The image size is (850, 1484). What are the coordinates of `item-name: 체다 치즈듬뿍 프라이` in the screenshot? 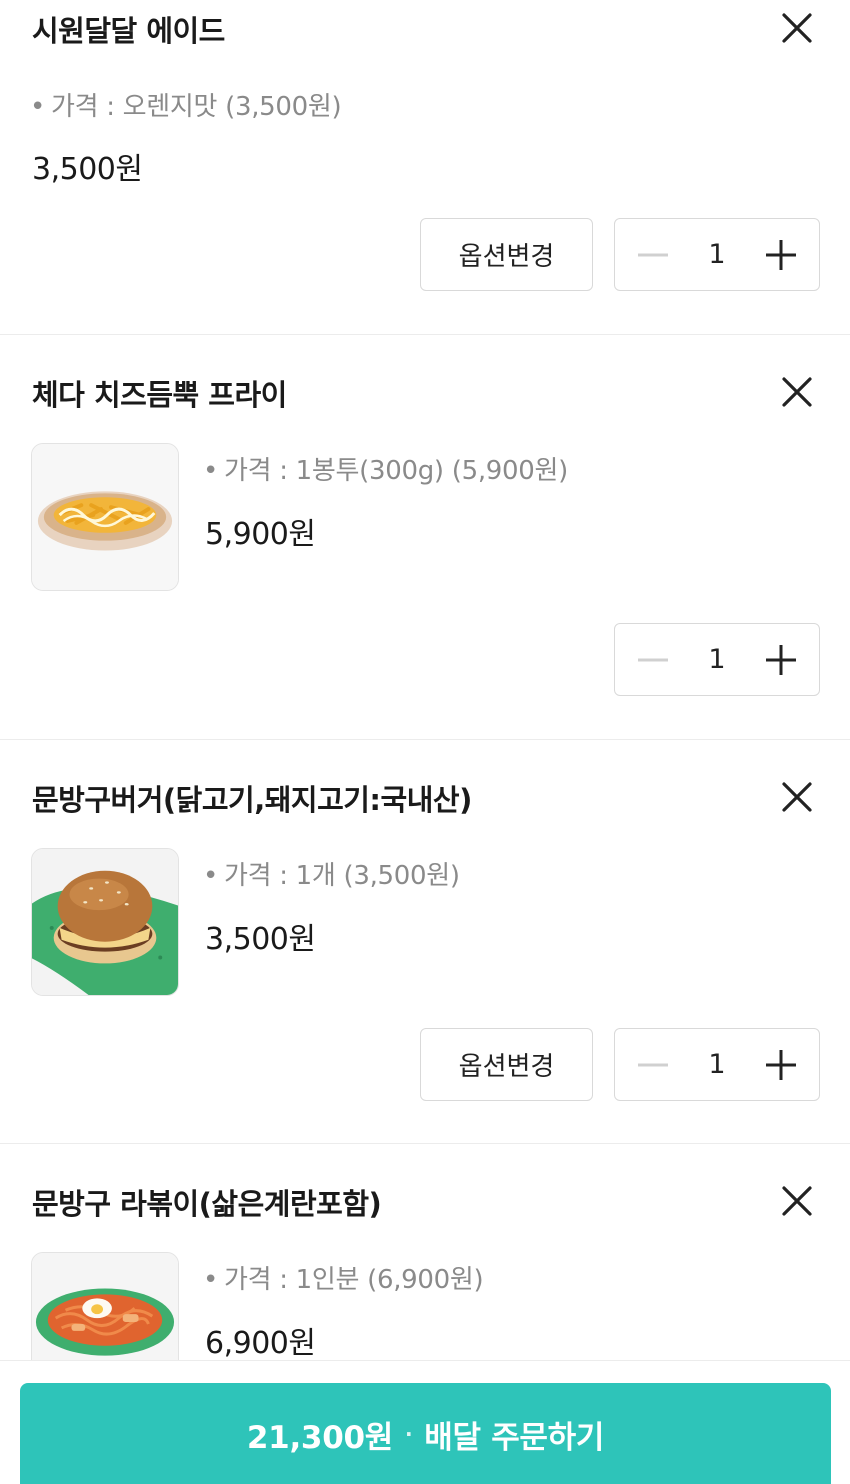 It's located at (159, 395).